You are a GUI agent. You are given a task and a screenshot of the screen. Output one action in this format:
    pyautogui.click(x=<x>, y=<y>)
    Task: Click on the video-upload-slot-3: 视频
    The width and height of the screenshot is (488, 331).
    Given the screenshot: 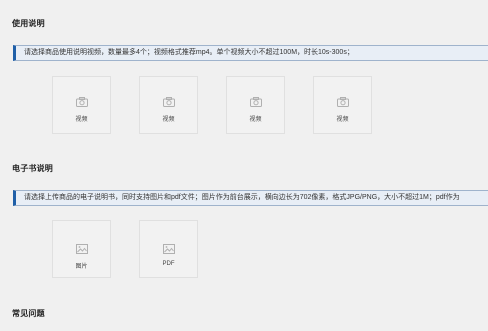 What is the action you would take?
    pyautogui.click(x=255, y=105)
    